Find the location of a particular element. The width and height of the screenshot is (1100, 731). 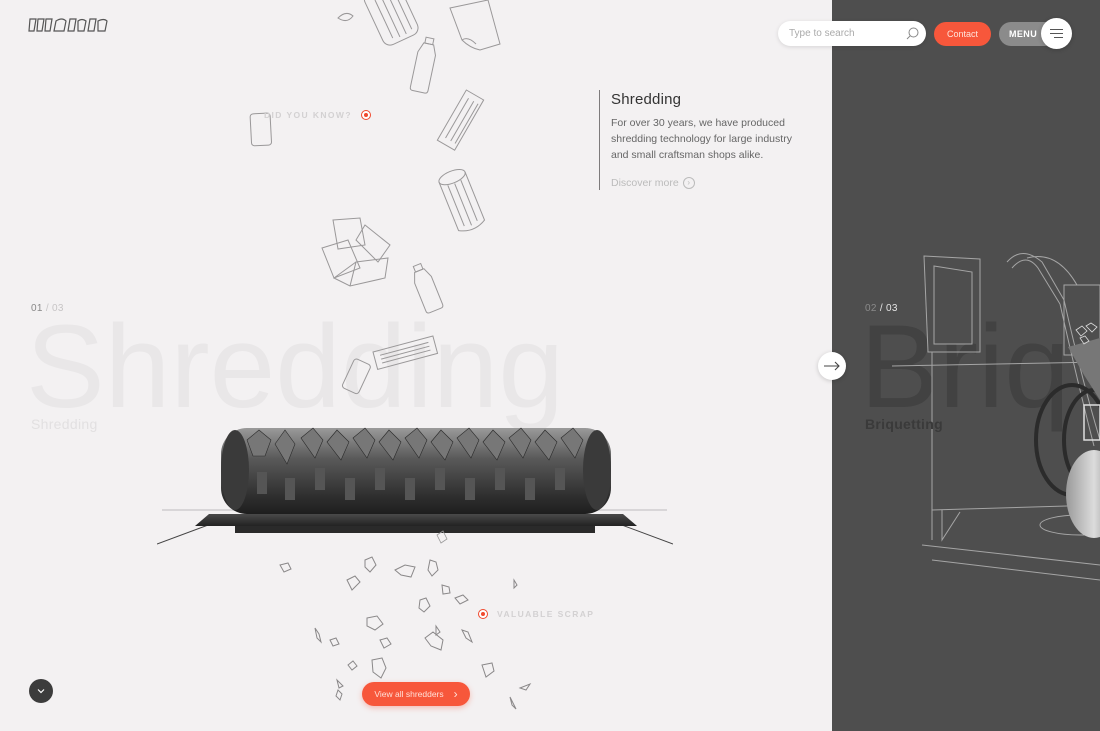

shredder-rotor-drawing is located at coordinates (415, 486).